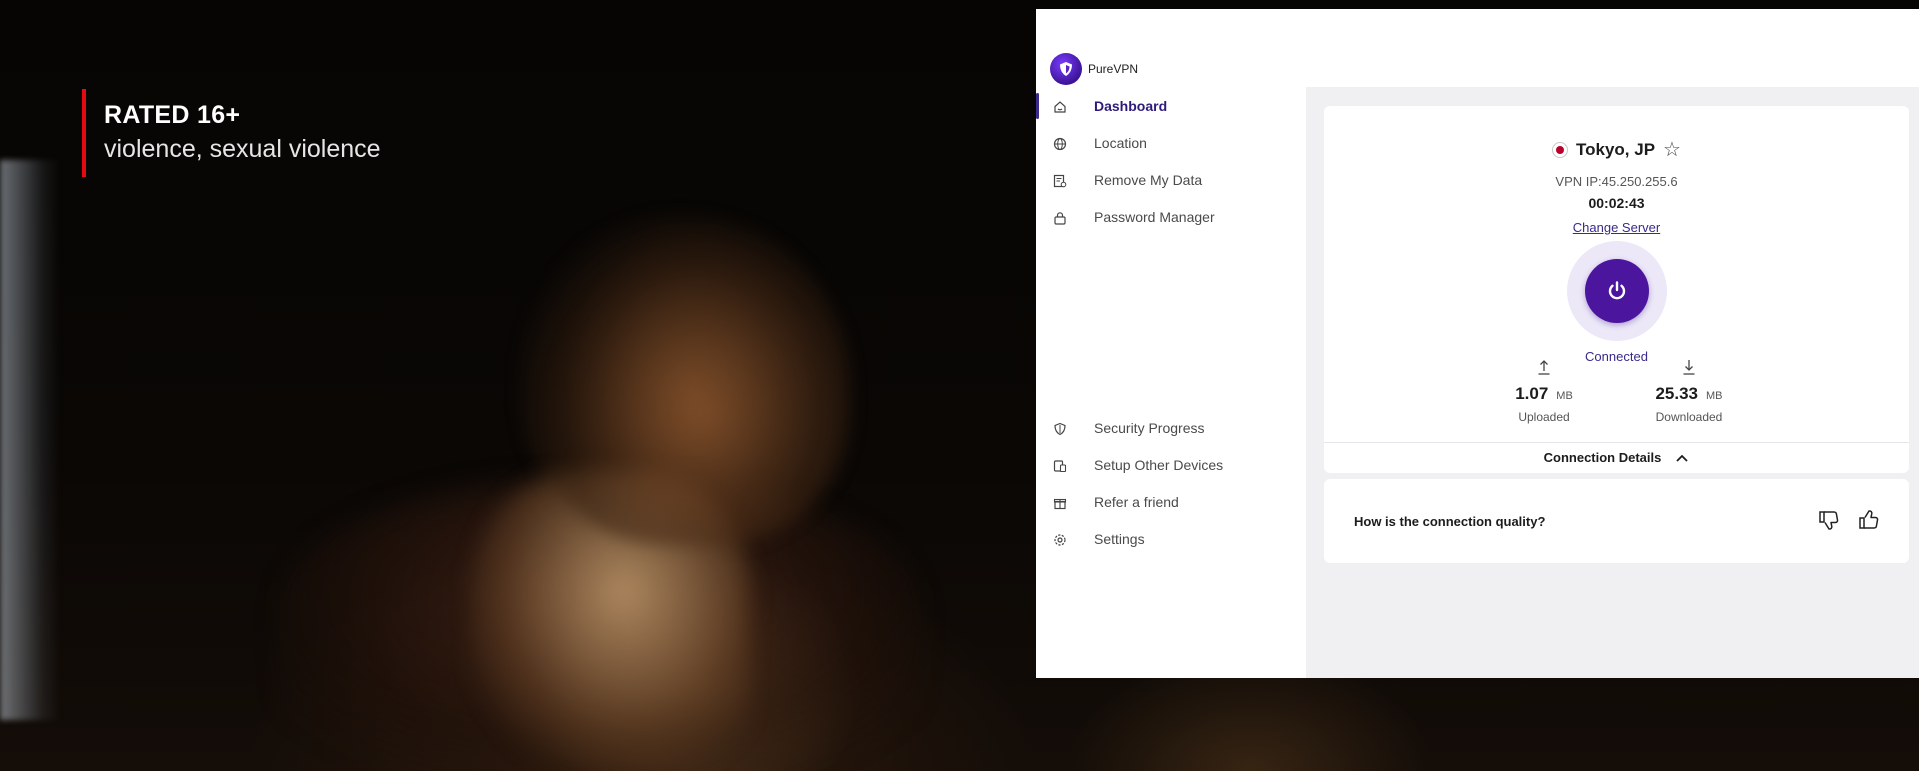 Image resolution: width=1919 pixels, height=771 pixels. I want to click on figure-head, so click(685, 380).